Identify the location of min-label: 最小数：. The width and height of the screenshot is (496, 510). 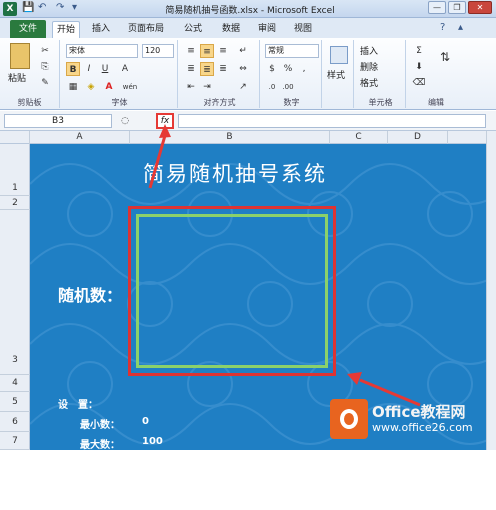
(100, 425).